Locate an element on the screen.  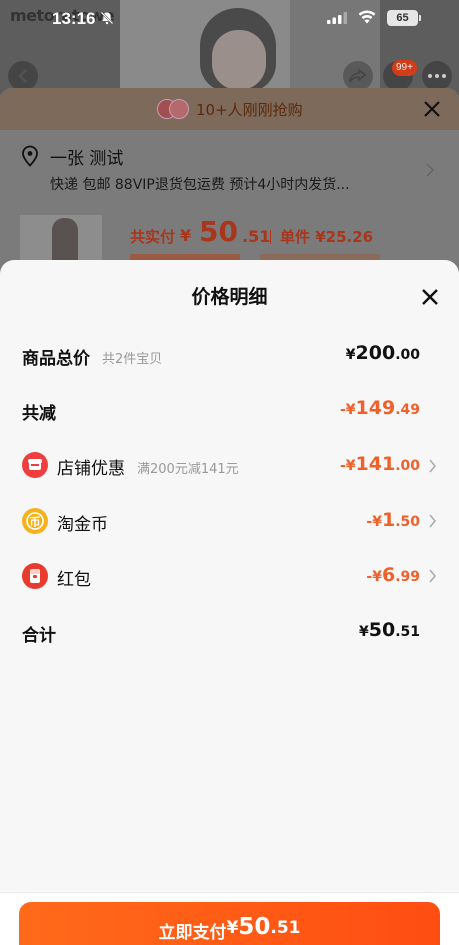
share-icon is located at coordinates (358, 75).